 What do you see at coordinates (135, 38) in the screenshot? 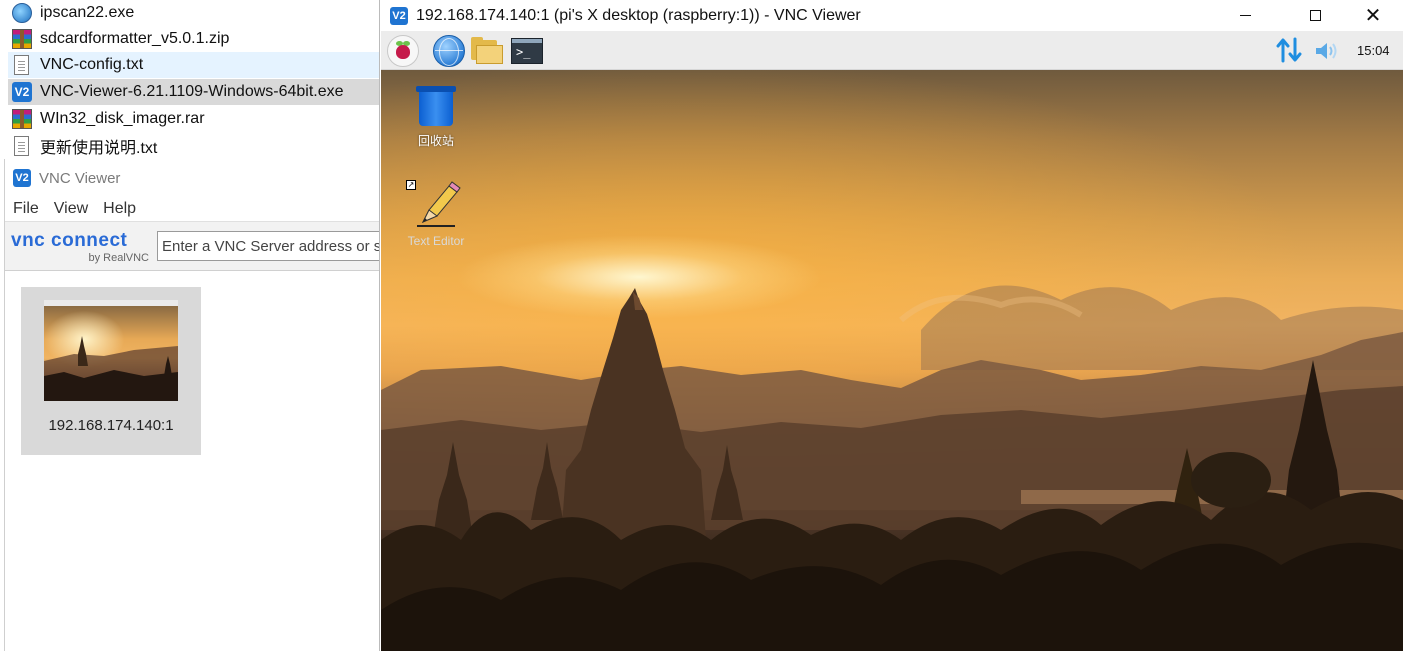
I see `file-name: sdcardformatter_v5.0.1.zip` at bounding box center [135, 38].